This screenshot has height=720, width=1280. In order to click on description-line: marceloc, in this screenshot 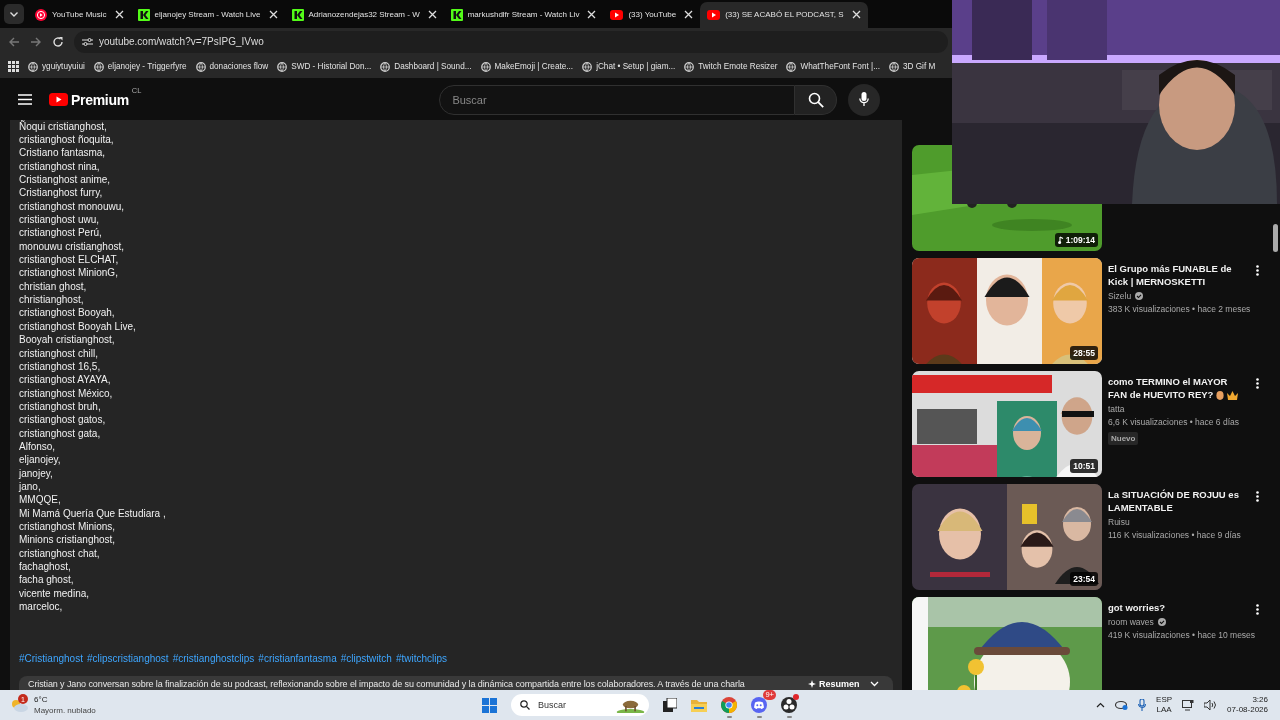, I will do `click(41, 607)`.